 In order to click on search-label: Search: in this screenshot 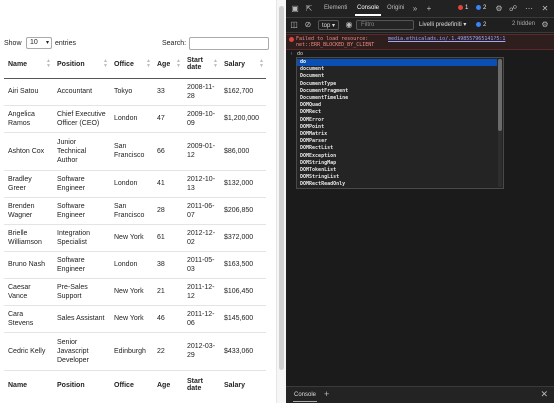, I will do `click(174, 43)`.